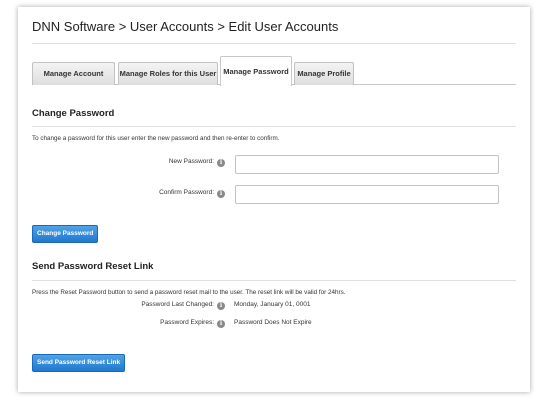 The width and height of the screenshot is (550, 405). I want to click on title-divider, so click(274, 43).